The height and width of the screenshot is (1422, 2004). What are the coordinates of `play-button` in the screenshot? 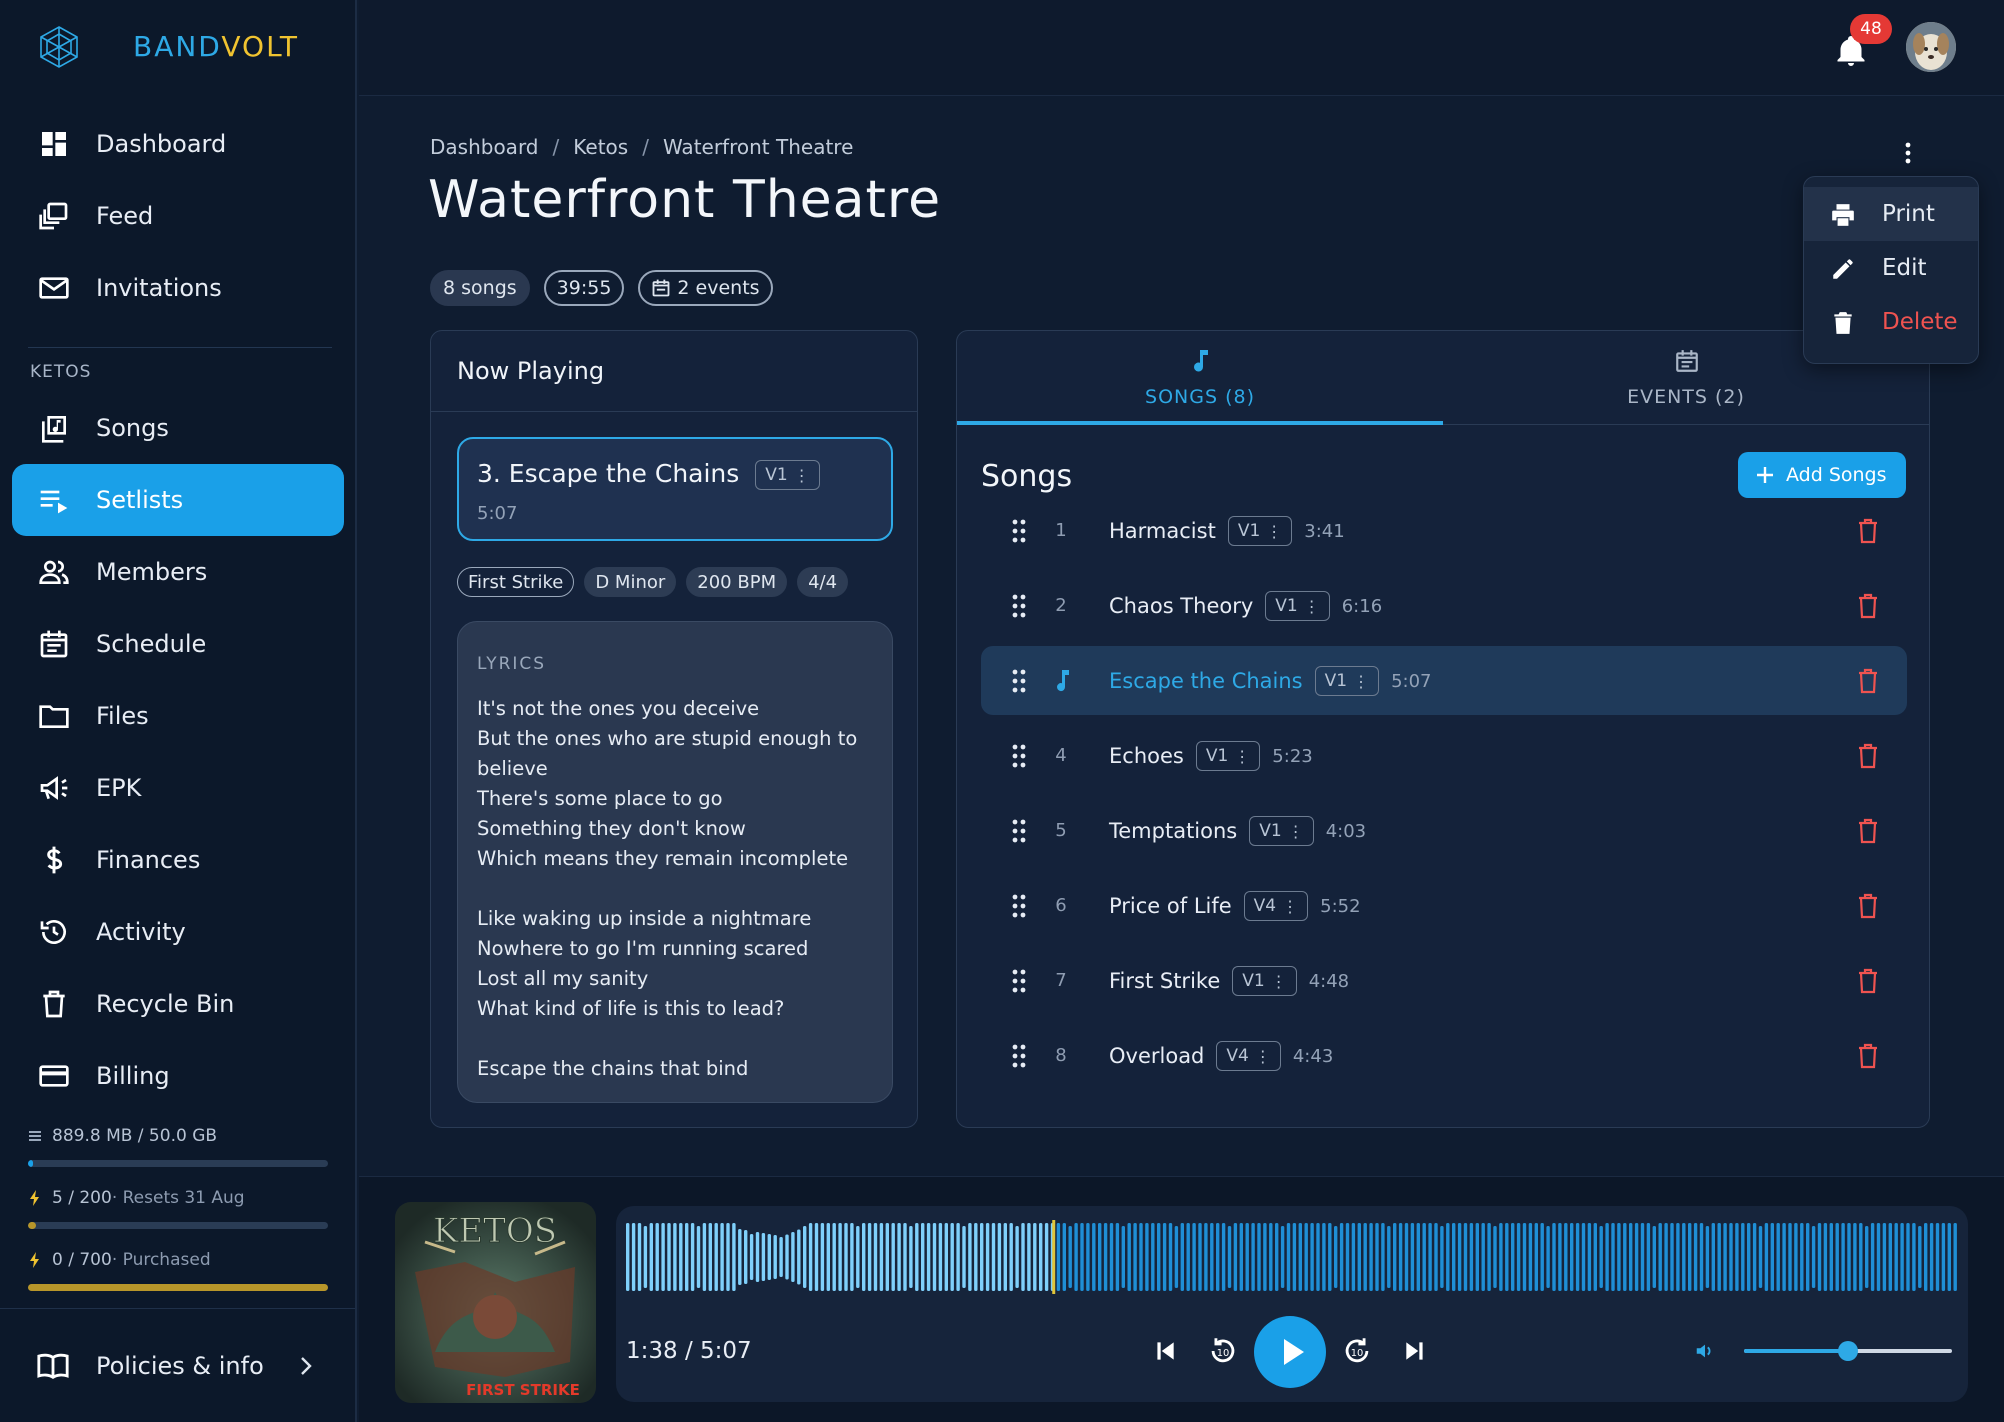 It's located at (1290, 1352).